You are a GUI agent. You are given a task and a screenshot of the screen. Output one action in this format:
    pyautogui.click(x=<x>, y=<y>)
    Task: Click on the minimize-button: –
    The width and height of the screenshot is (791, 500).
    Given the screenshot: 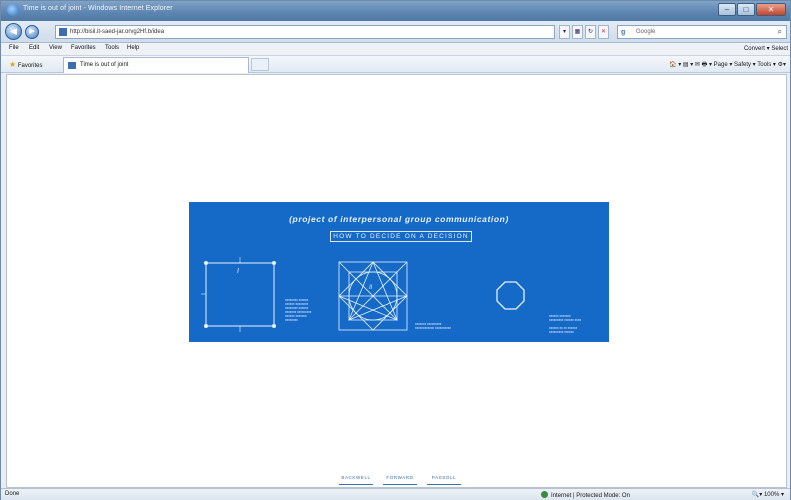 What is the action you would take?
    pyautogui.click(x=727, y=9)
    